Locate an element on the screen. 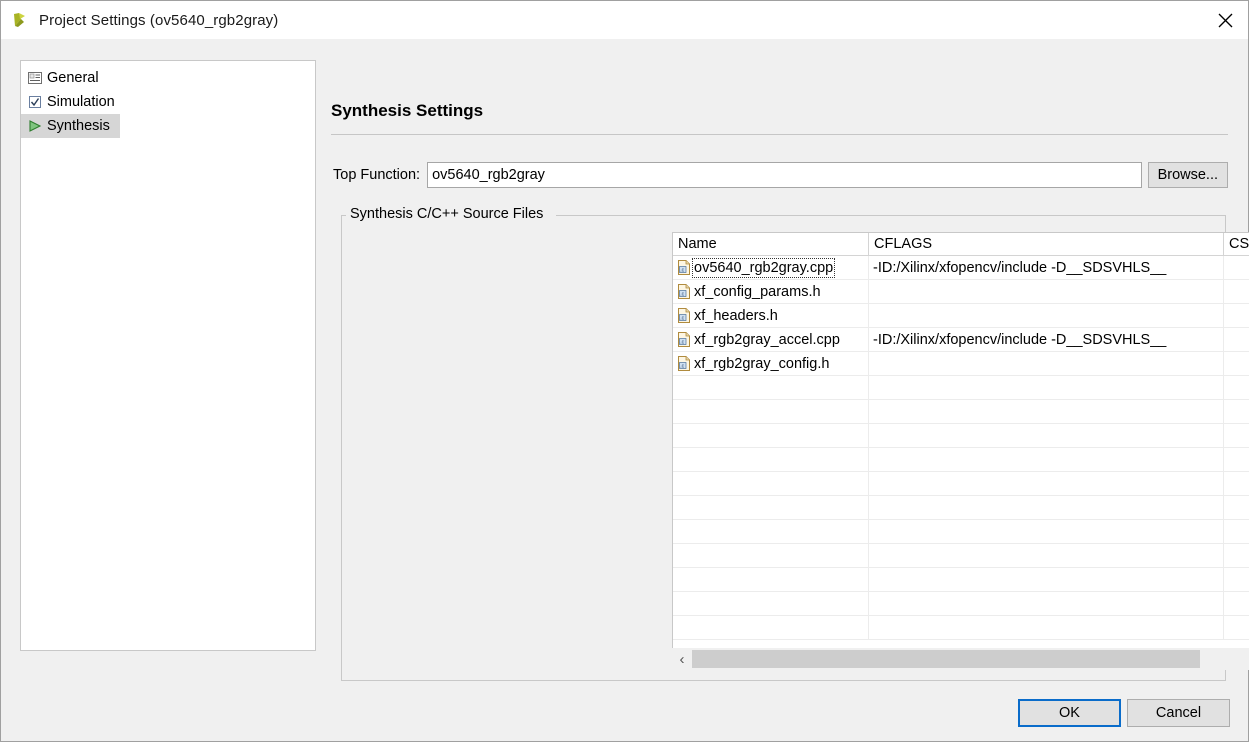 The image size is (1249, 742). sidebar-item-label: General is located at coordinates (73, 78).